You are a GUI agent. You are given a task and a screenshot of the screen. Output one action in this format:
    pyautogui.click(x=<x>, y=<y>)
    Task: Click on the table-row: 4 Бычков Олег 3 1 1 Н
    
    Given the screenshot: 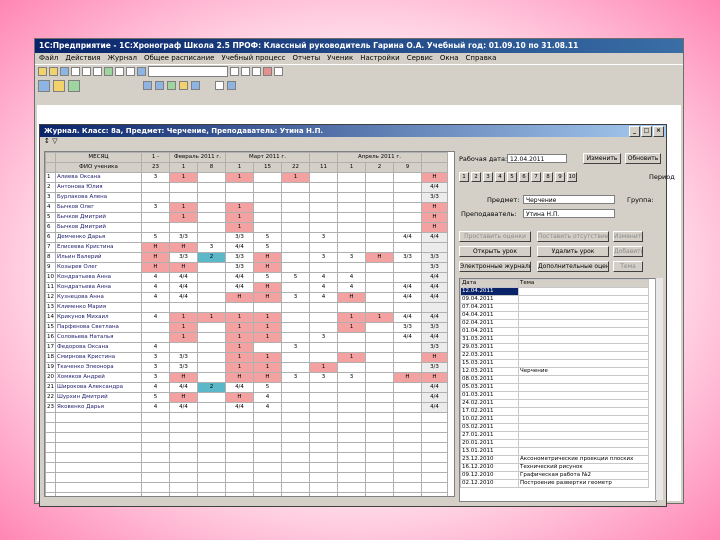 What is the action you would take?
    pyautogui.click(x=246, y=207)
    